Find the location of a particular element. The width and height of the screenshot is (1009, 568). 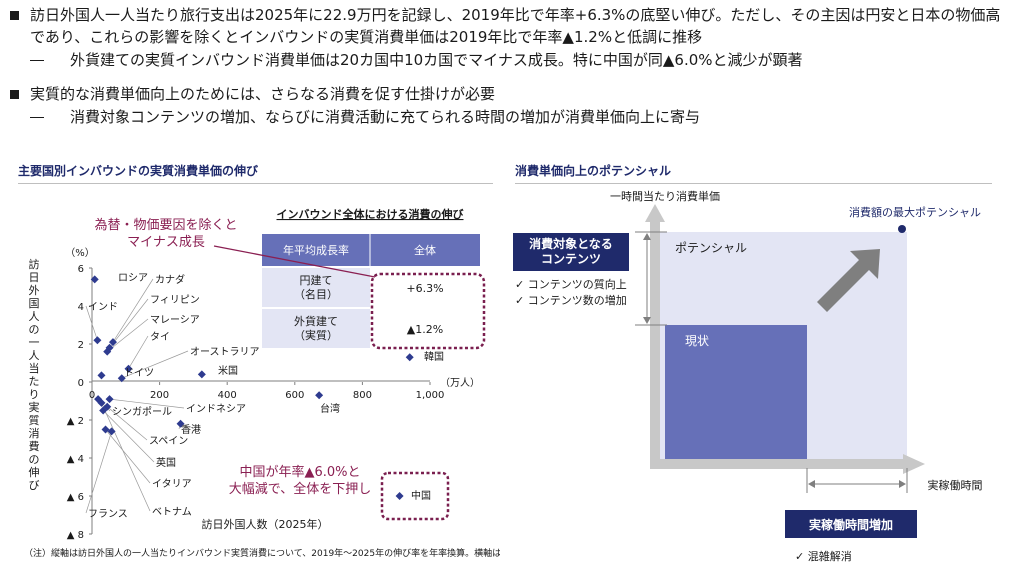

point-label: ベトナム is located at coordinates (172, 512).